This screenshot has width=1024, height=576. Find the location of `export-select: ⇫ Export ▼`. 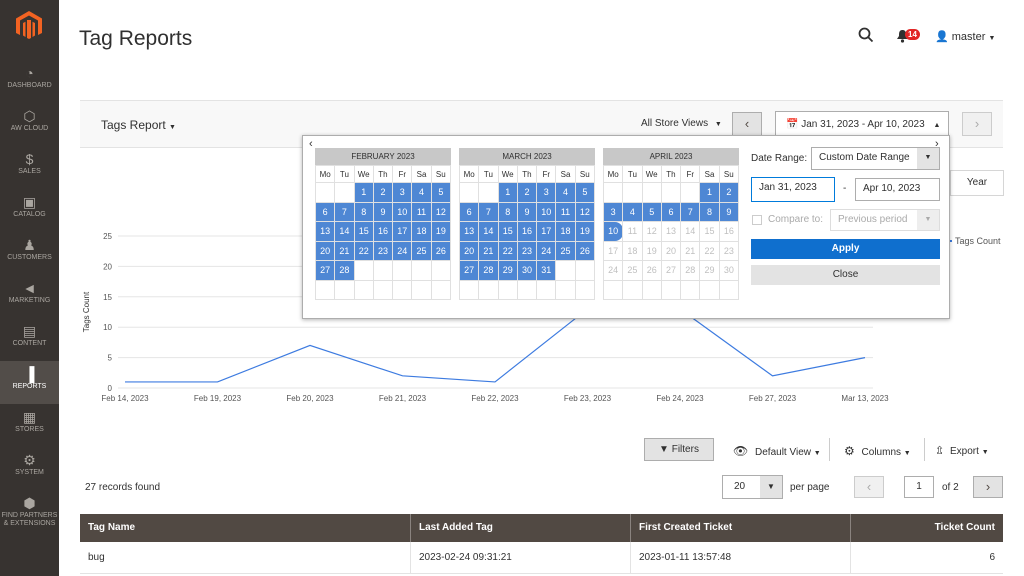

export-select: ⇫ Export ▼ is located at coordinates (962, 450).